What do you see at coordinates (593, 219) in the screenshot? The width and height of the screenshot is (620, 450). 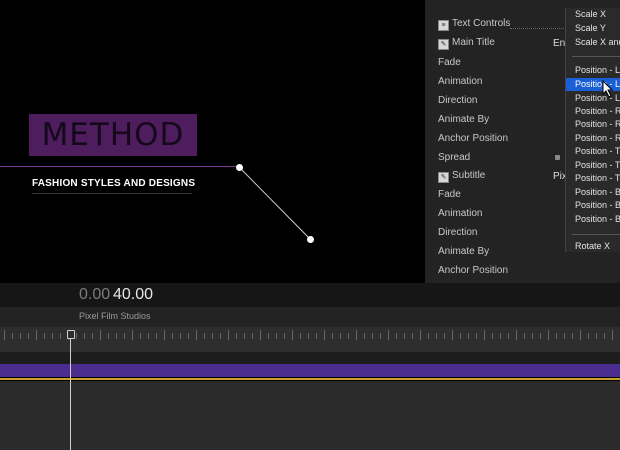 I see `menu-item-position-12: Position - B` at bounding box center [593, 219].